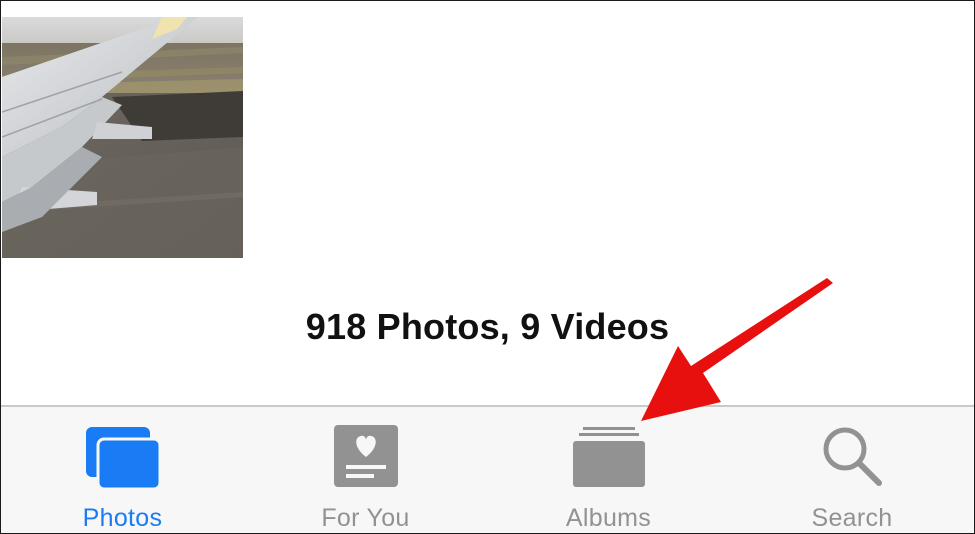  I want to click on photo-thumbnail, so click(122, 137).